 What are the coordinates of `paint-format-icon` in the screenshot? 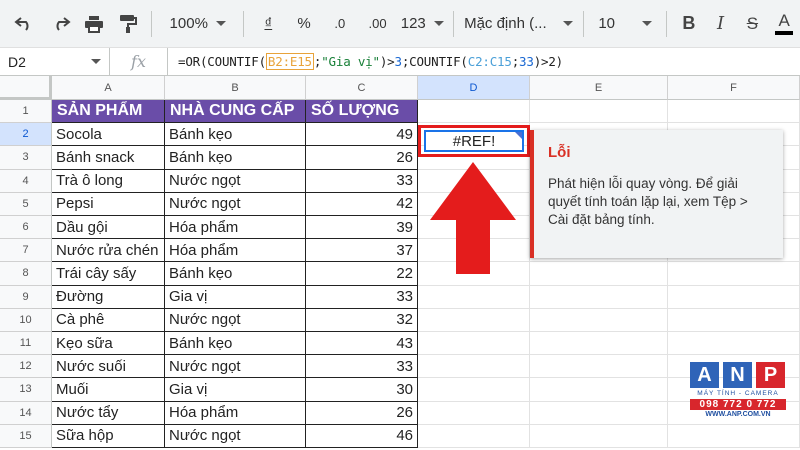 It's located at (128, 24).